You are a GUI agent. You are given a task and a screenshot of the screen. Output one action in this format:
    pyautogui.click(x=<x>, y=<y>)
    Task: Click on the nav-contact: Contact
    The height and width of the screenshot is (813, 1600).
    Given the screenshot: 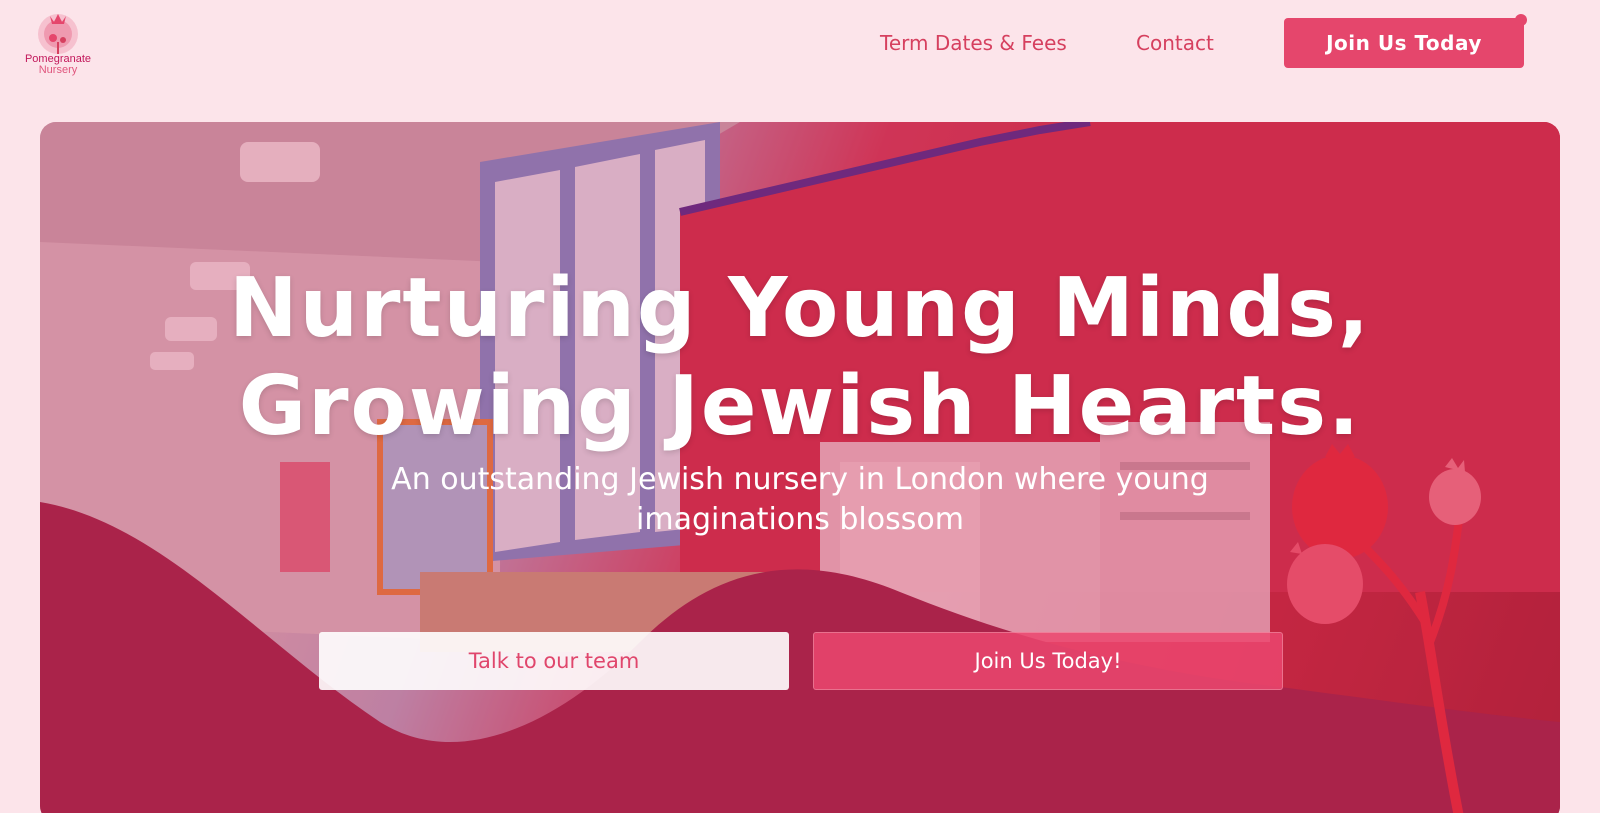 What is the action you would take?
    pyautogui.click(x=1175, y=43)
    